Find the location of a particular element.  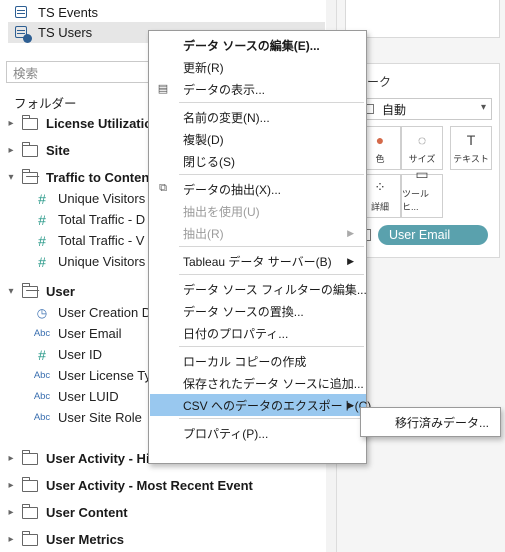

mark-type-select: 自動 ▾ is located at coordinates (425, 109).